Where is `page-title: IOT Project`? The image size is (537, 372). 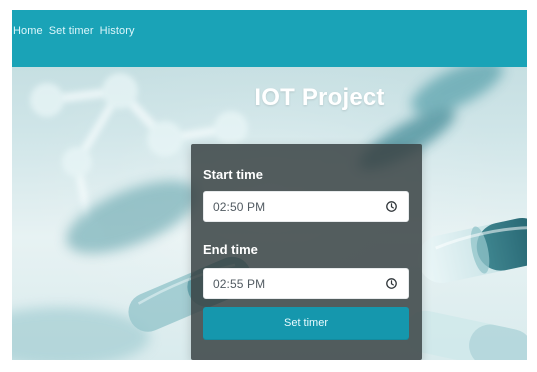 page-title: IOT Project is located at coordinates (319, 97).